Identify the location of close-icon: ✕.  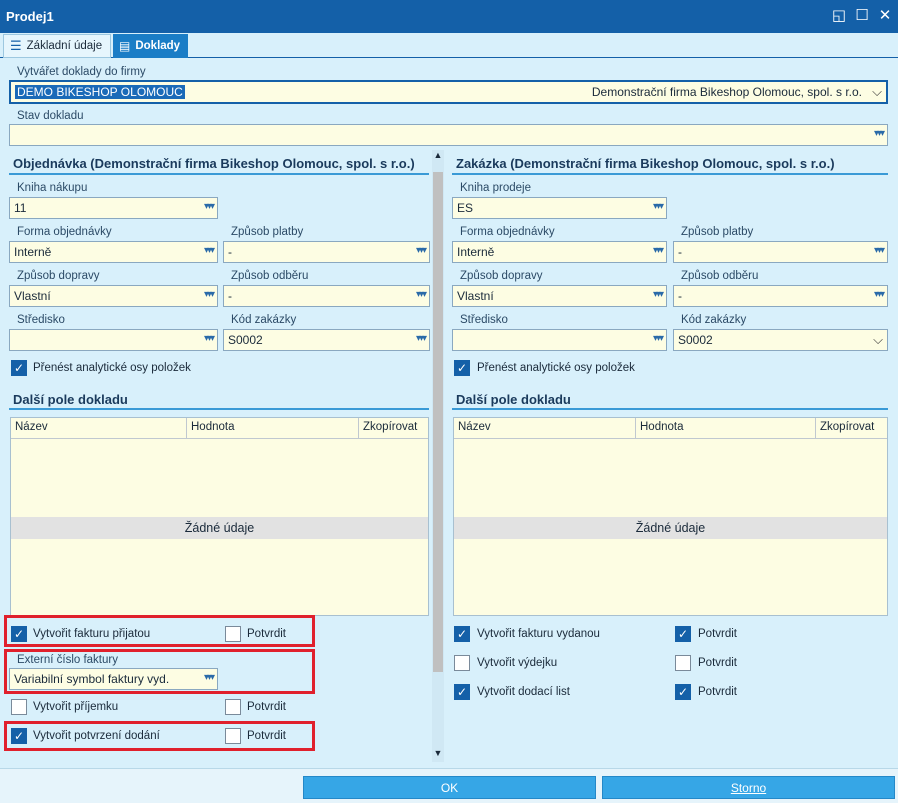
(885, 16).